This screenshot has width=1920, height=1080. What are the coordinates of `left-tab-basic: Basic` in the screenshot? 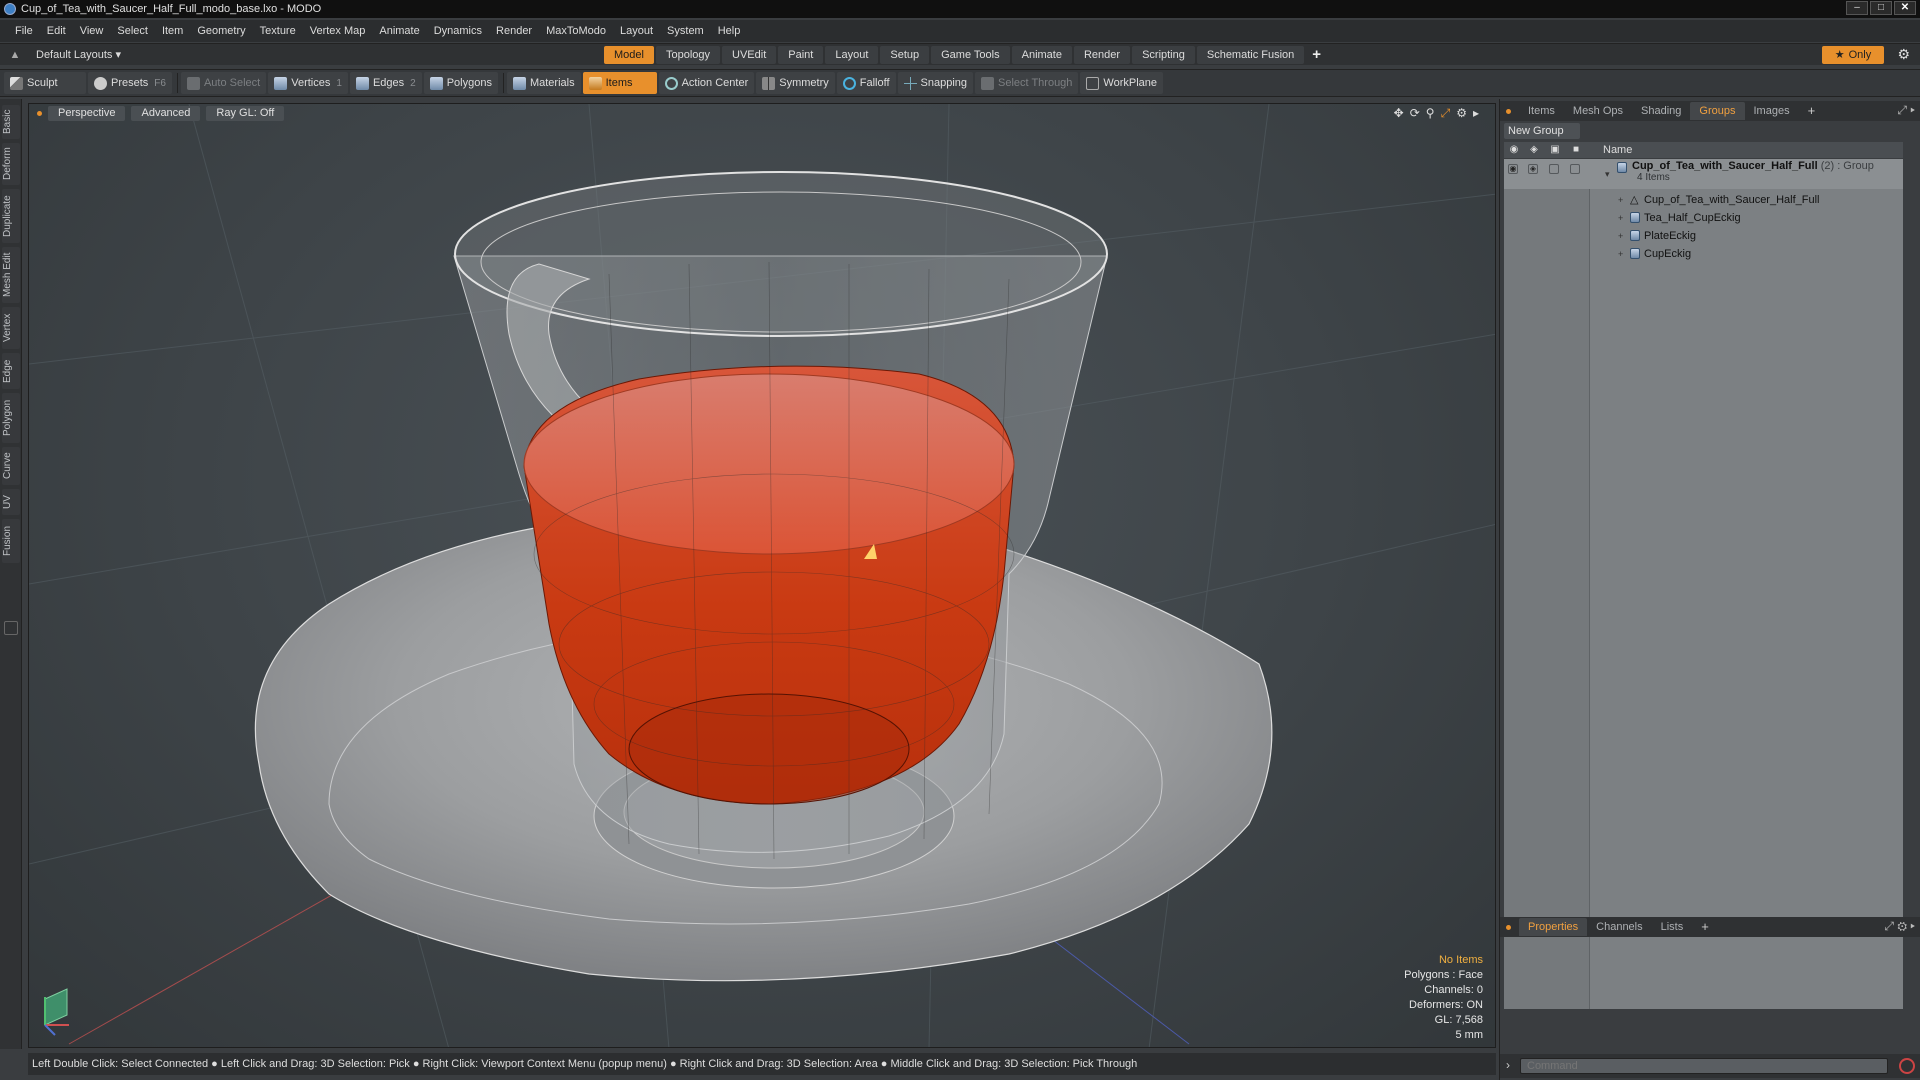 It's located at (11, 122).